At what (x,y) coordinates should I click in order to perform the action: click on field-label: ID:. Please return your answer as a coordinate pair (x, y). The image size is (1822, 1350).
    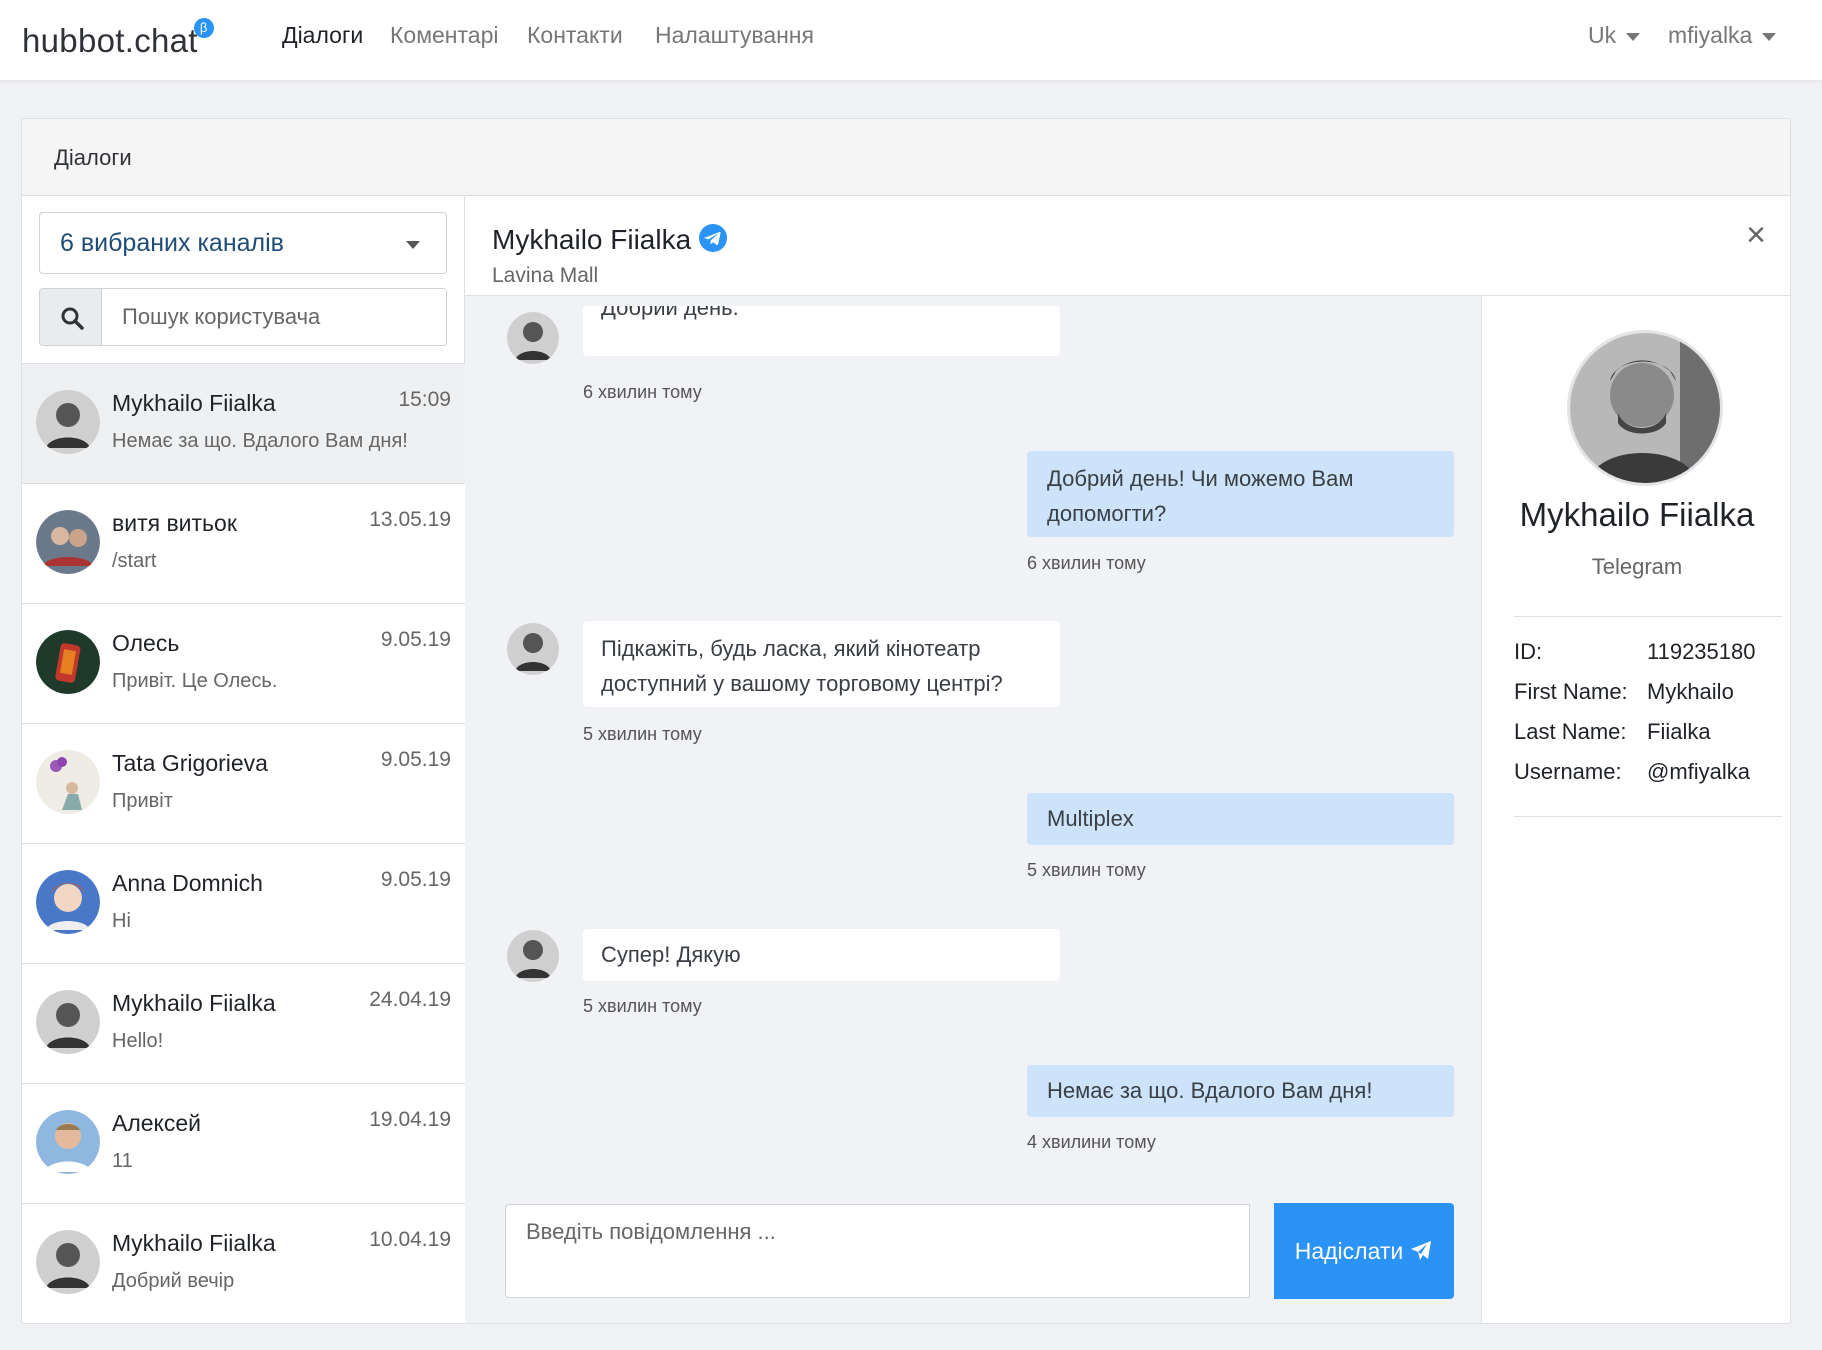
    Looking at the image, I should click on (1528, 651).